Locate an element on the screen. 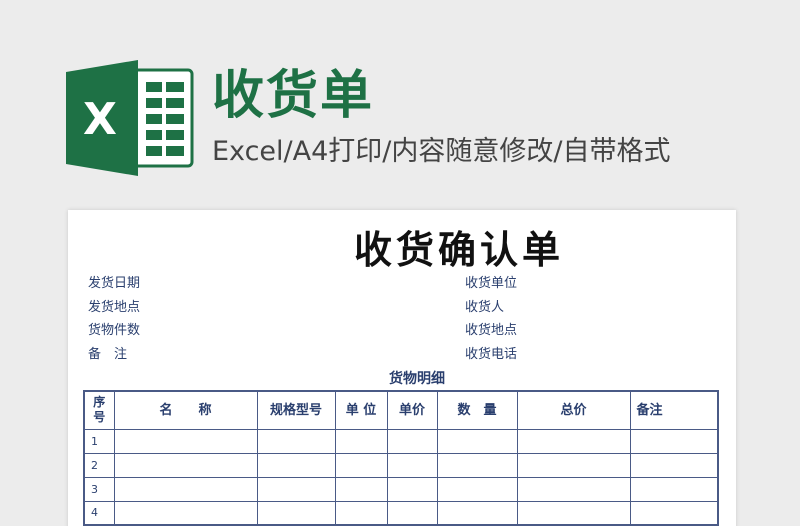  table-row: 2 is located at coordinates (401, 465).